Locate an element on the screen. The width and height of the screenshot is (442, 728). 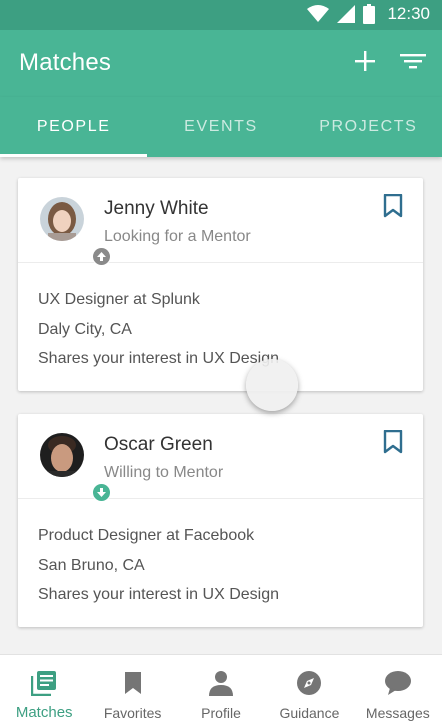
tab-projects: PROJECTS is located at coordinates (368, 127).